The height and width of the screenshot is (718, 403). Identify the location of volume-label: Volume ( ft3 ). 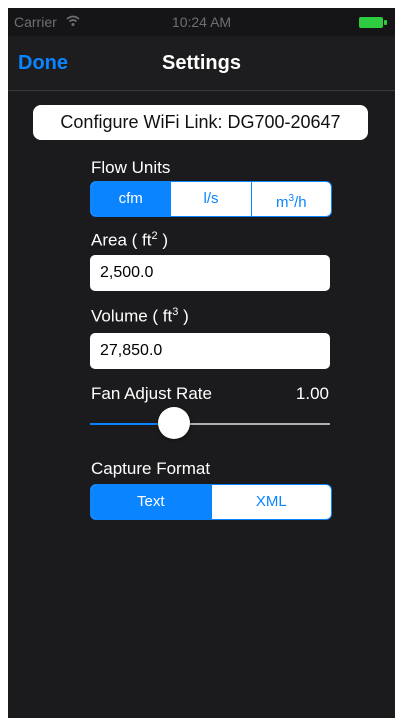
(140, 316).